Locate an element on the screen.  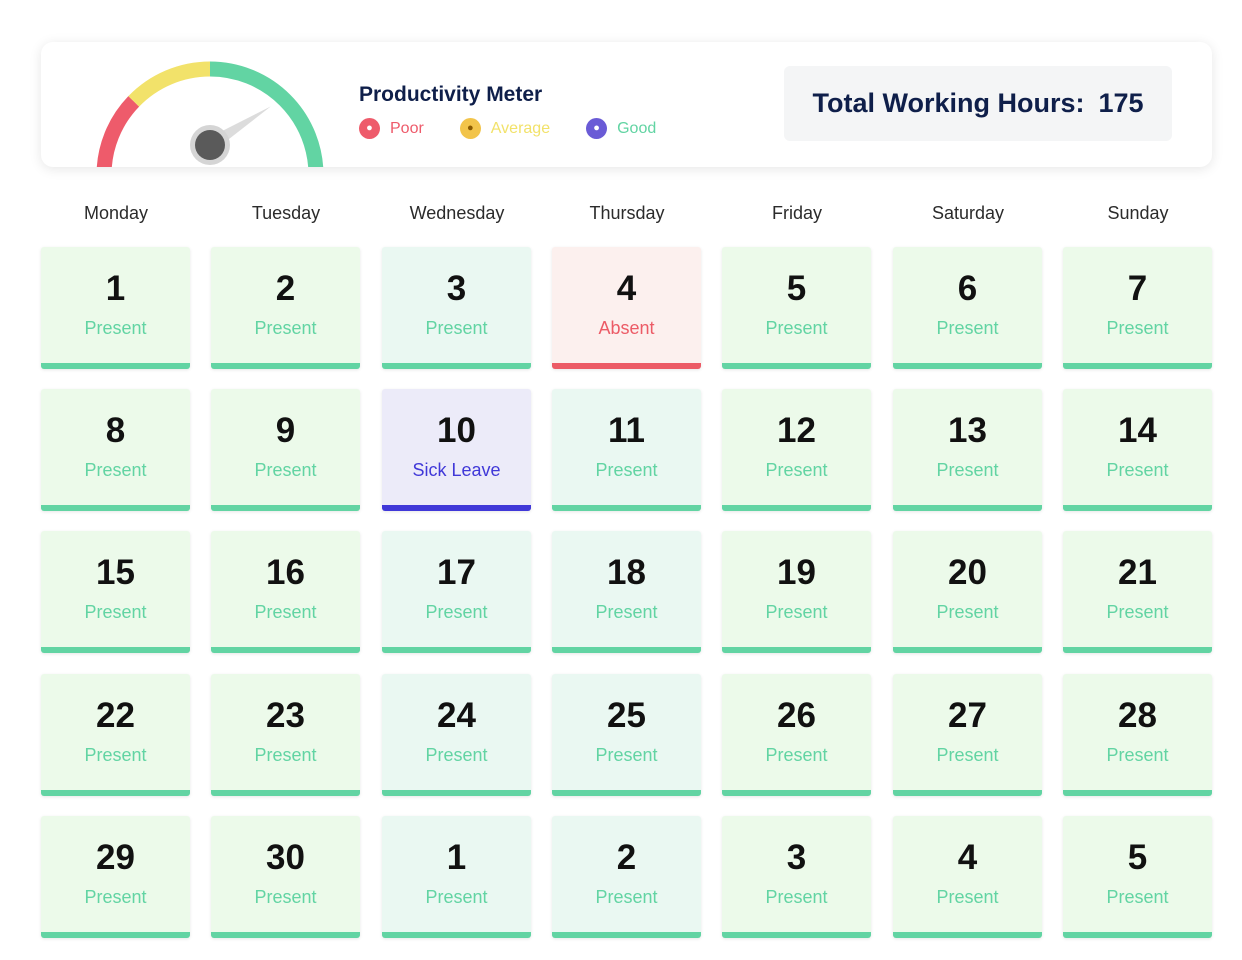
day-cell: 6 Present is located at coordinates (967, 308).